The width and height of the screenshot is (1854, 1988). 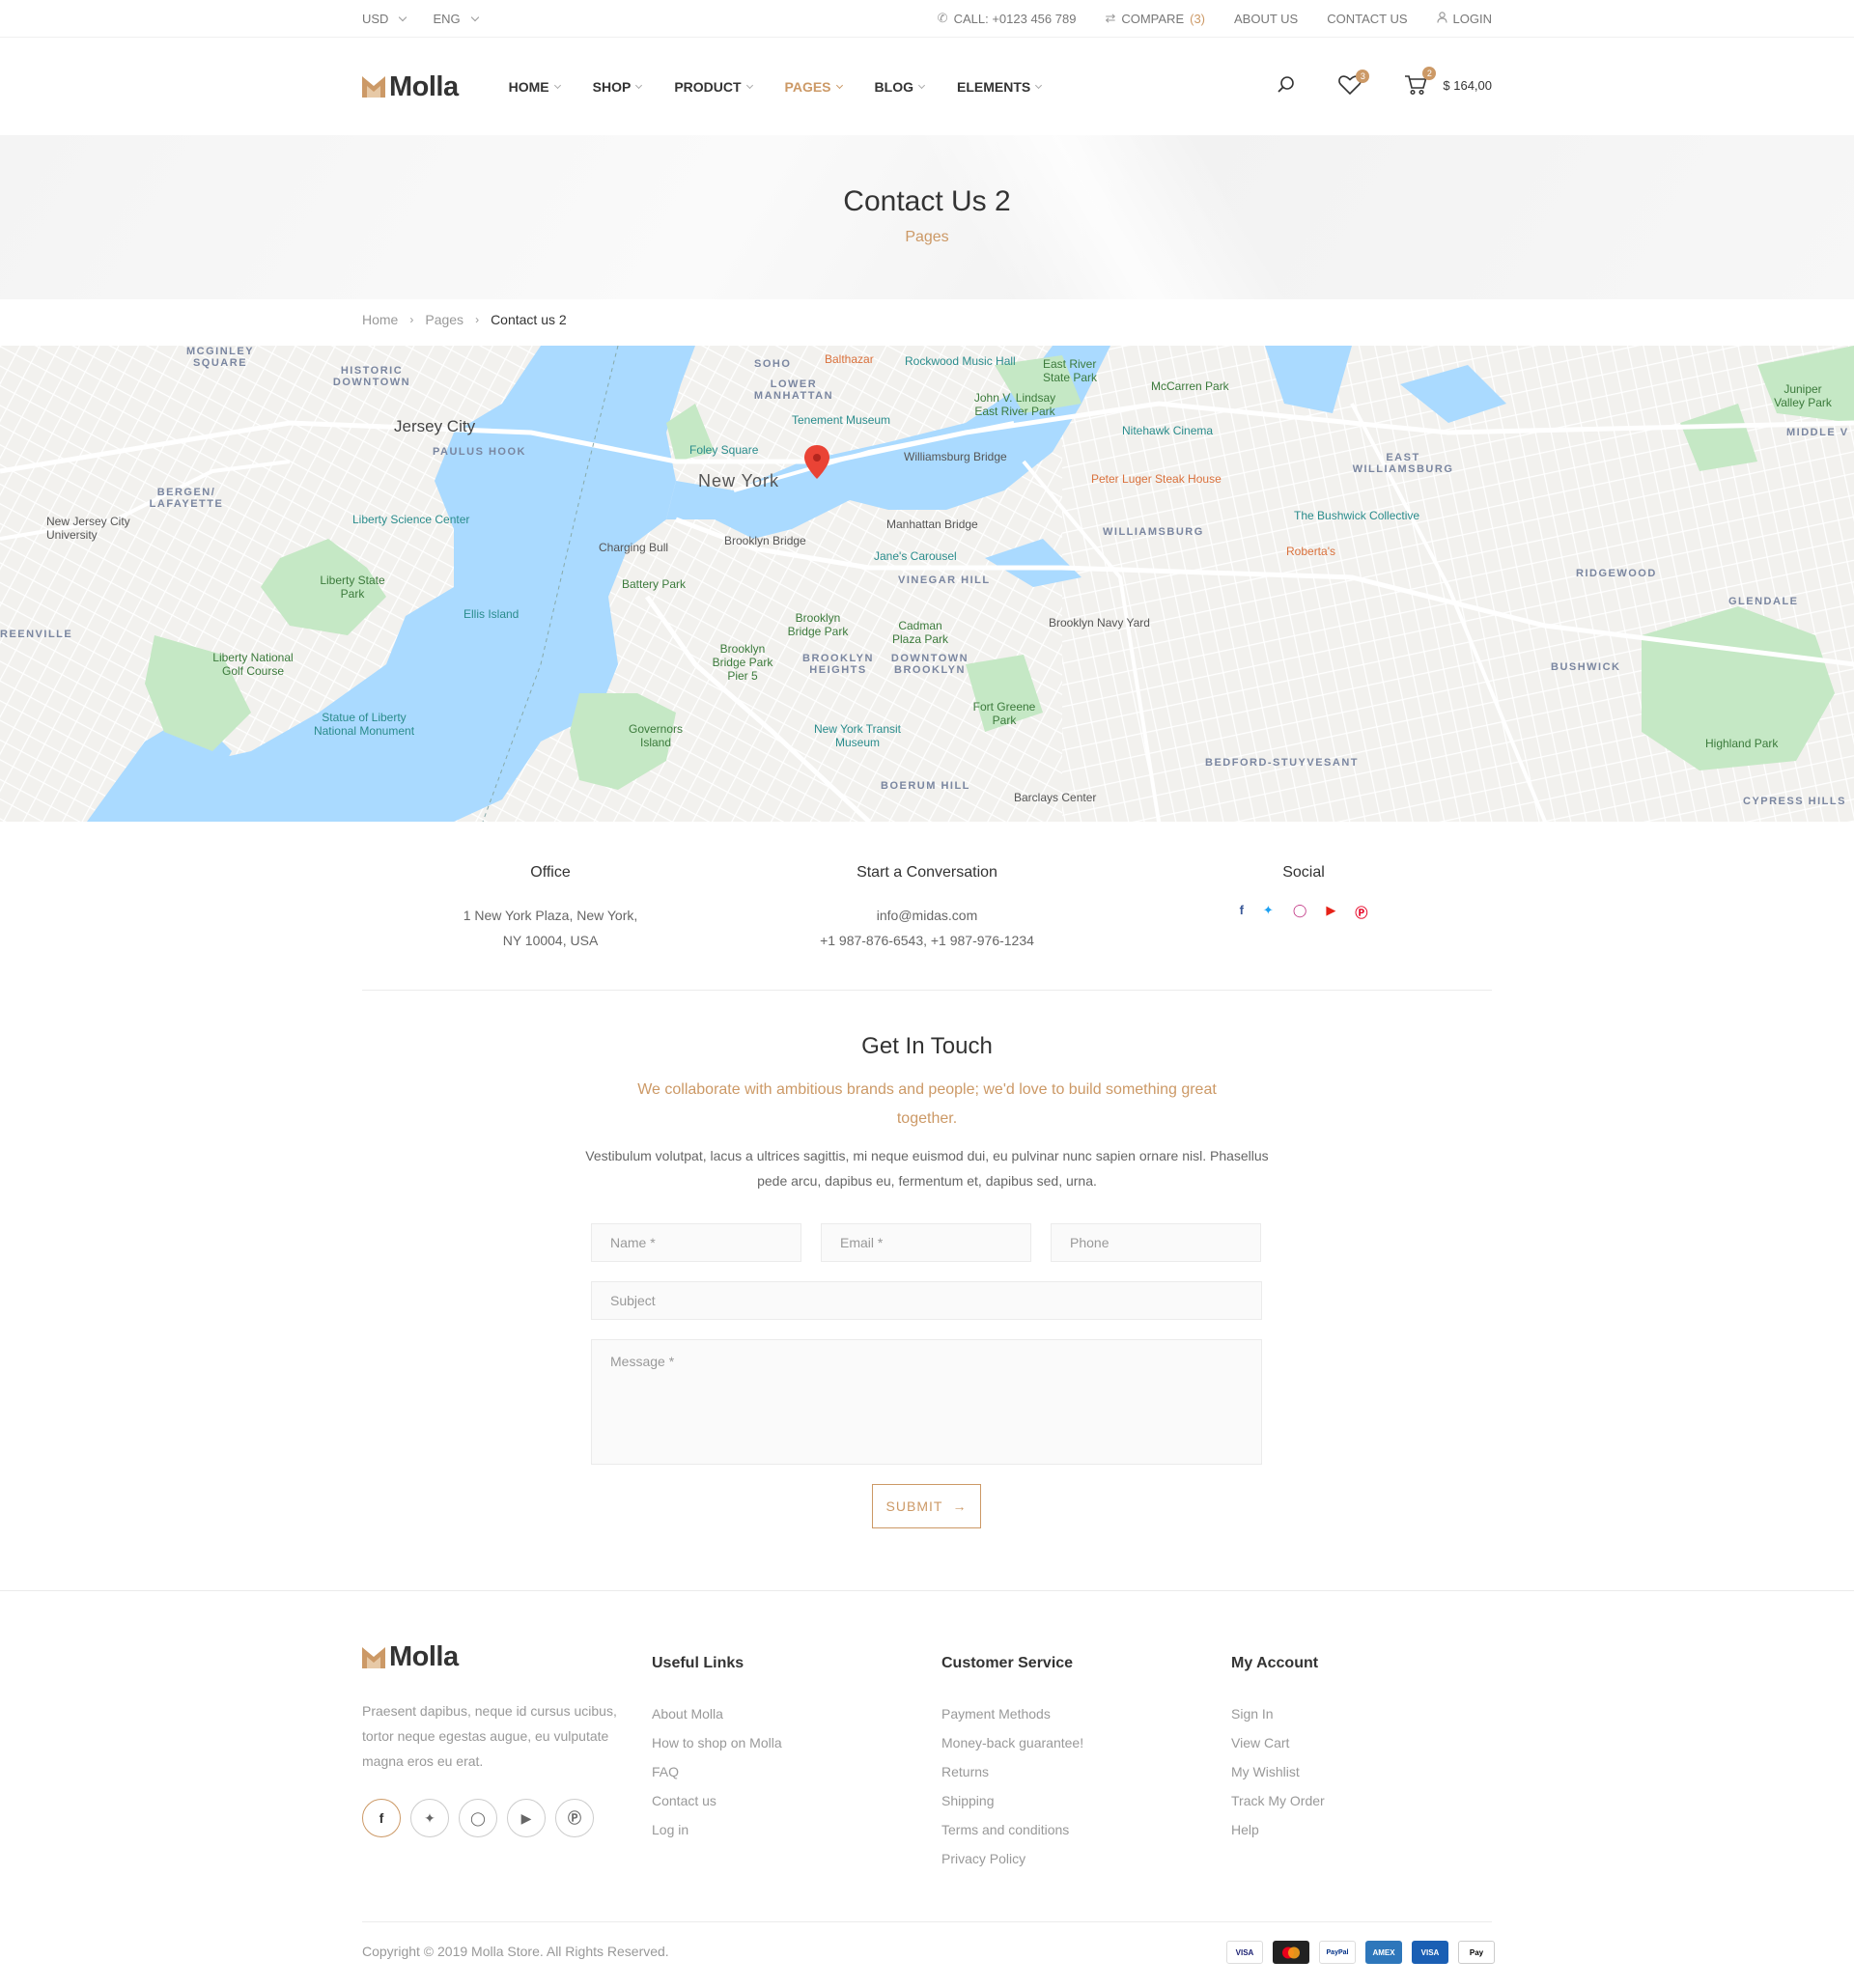 I want to click on map-label: Roberta's, so click(x=1310, y=552).